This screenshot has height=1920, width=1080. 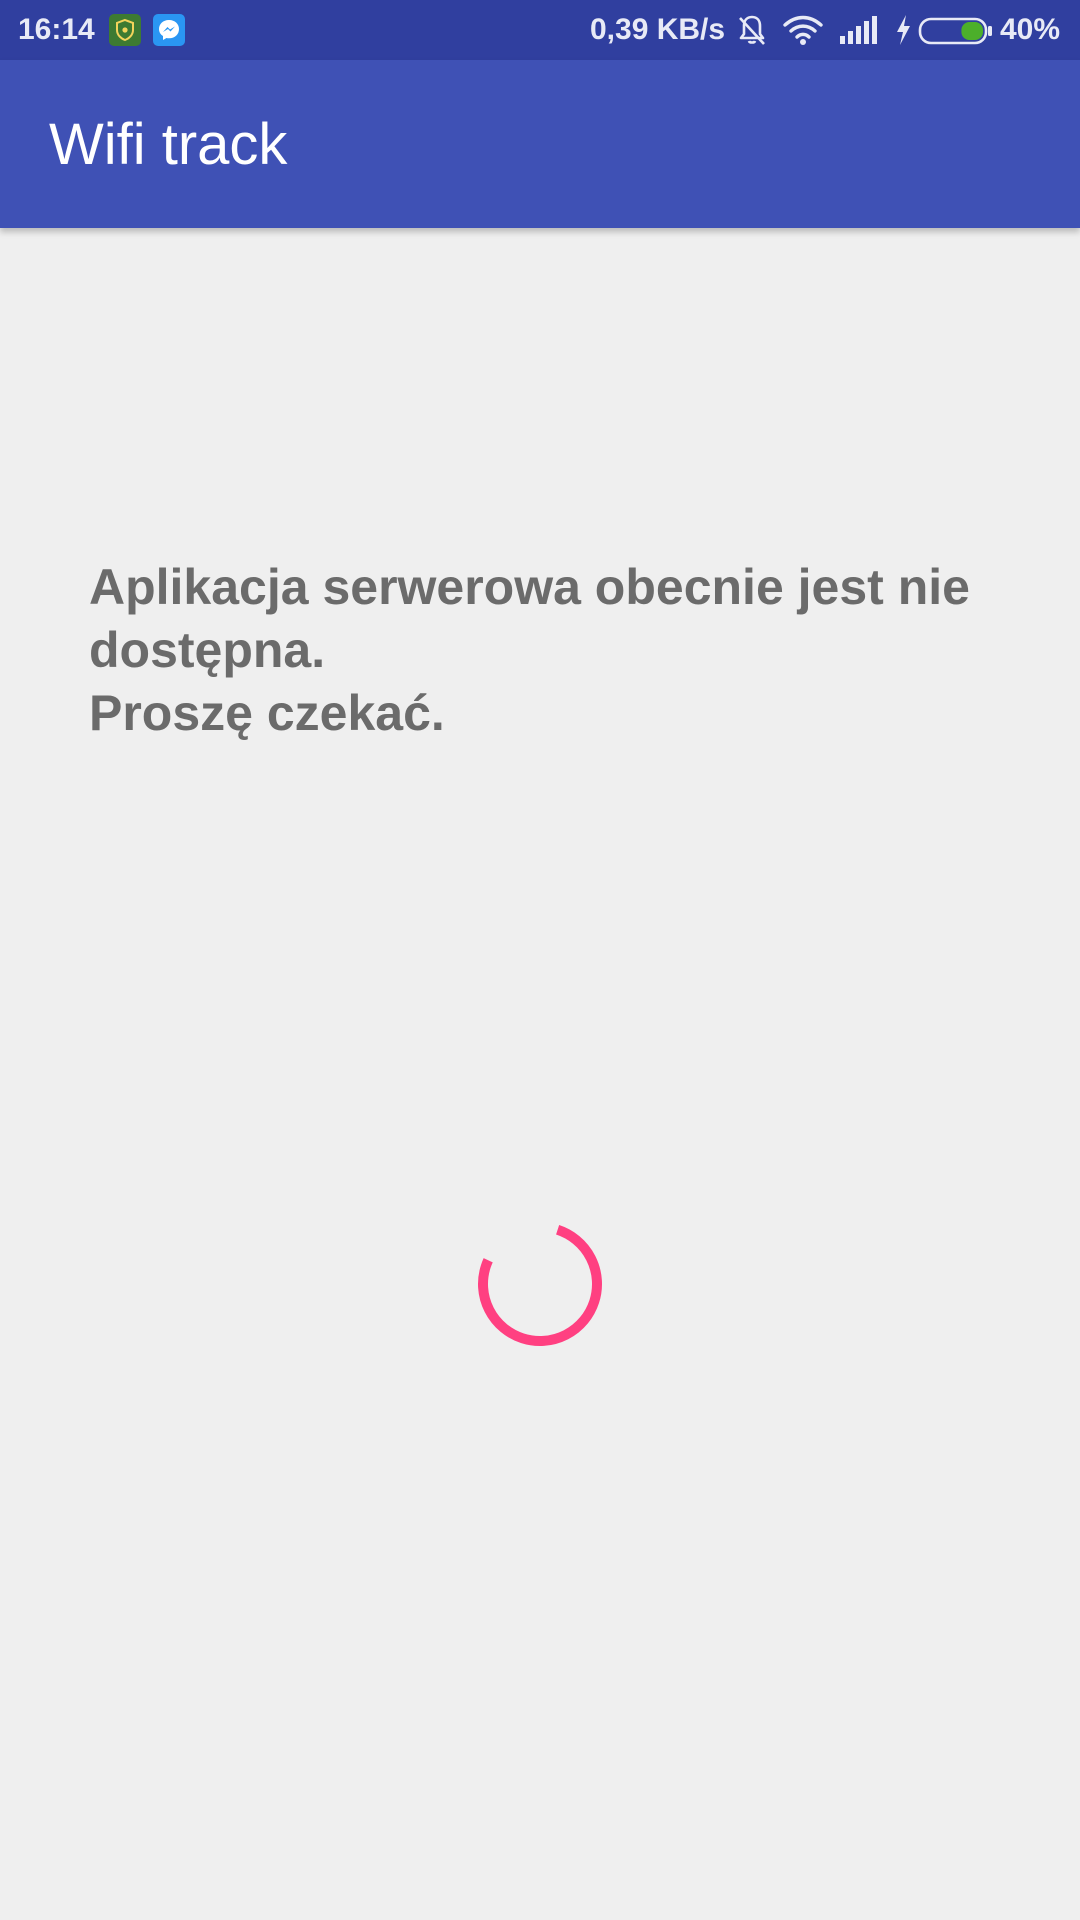 What do you see at coordinates (540, 1284) in the screenshot?
I see `loading-spinner` at bounding box center [540, 1284].